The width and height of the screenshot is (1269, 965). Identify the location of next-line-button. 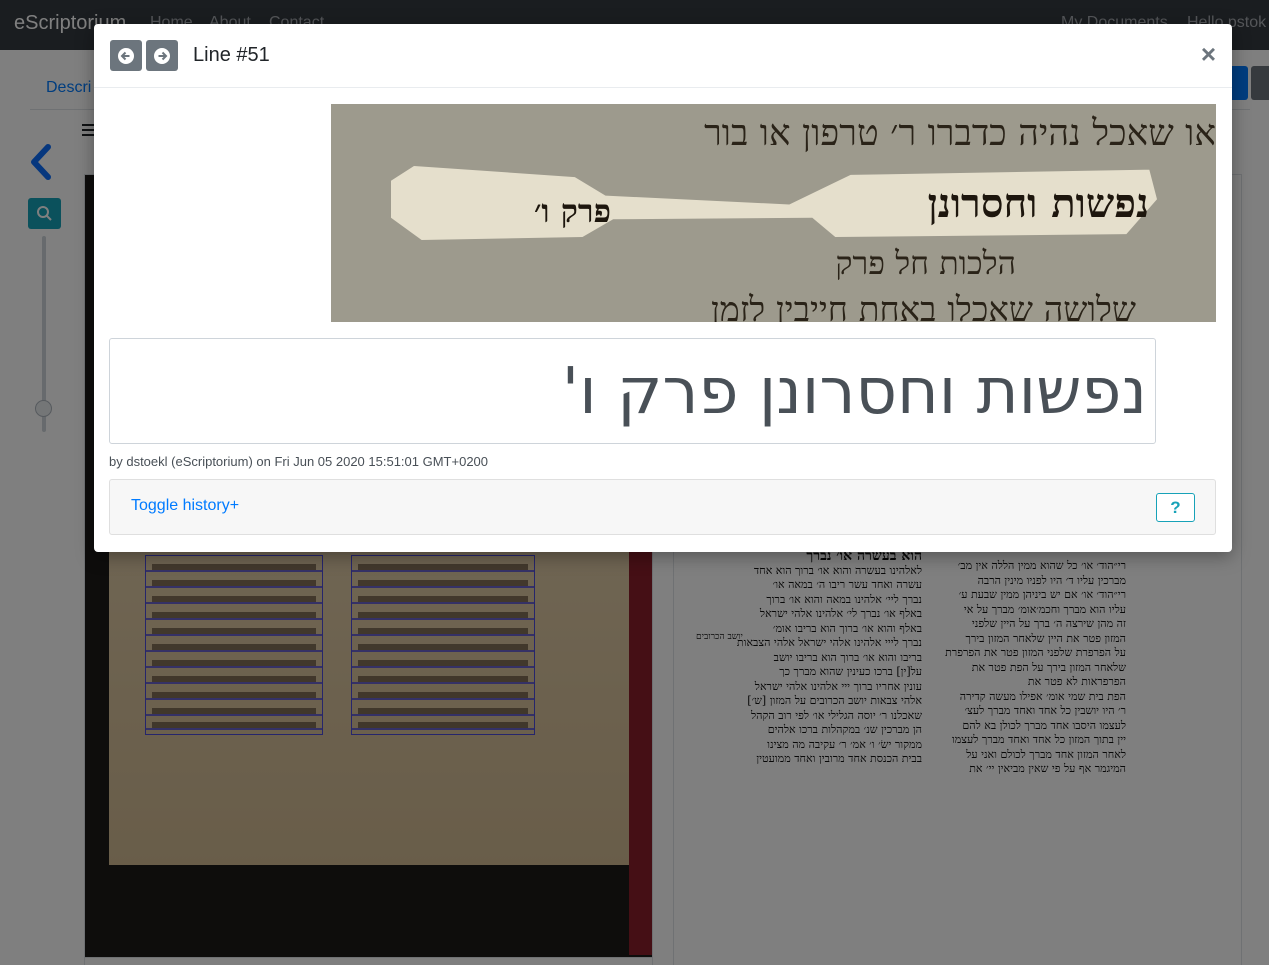
(162, 55).